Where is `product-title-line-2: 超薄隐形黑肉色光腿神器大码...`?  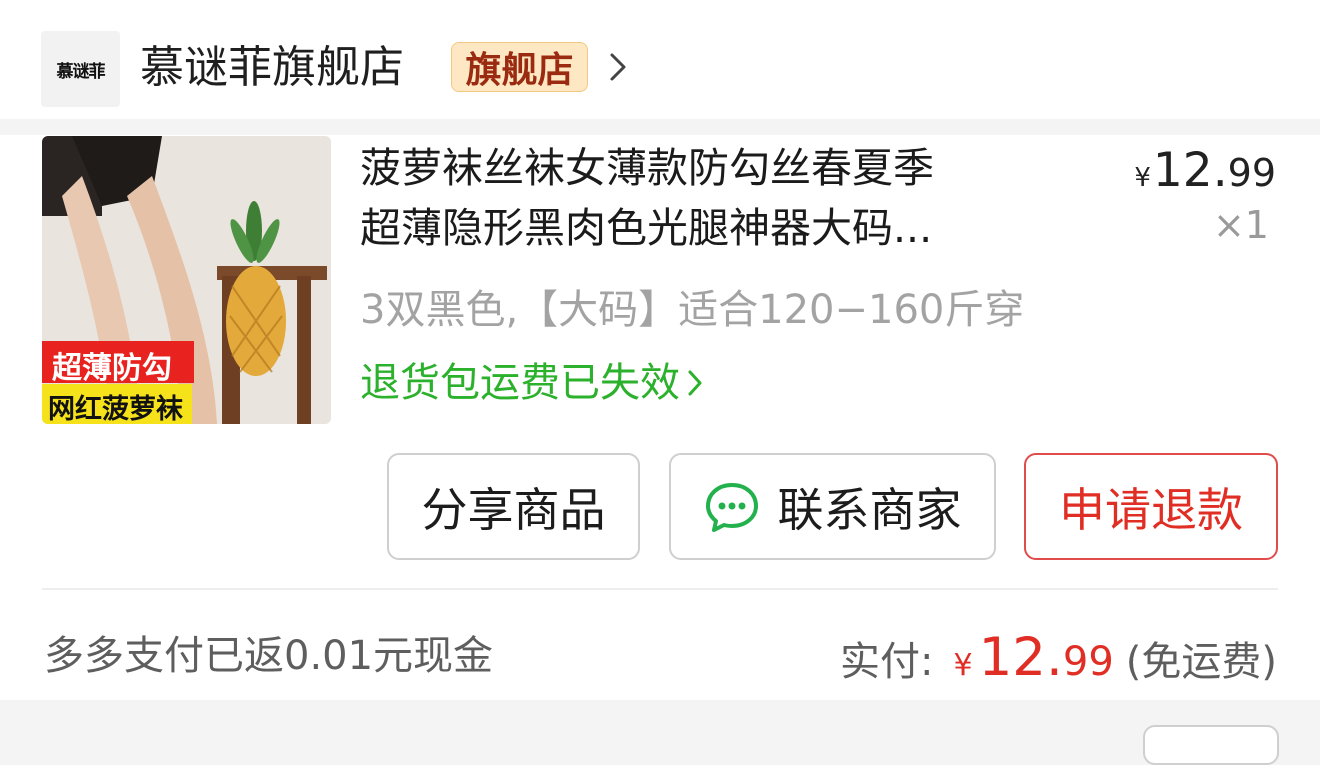 product-title-line-2: 超薄隐形黑肉色光腿神器大码... is located at coordinates (646, 228).